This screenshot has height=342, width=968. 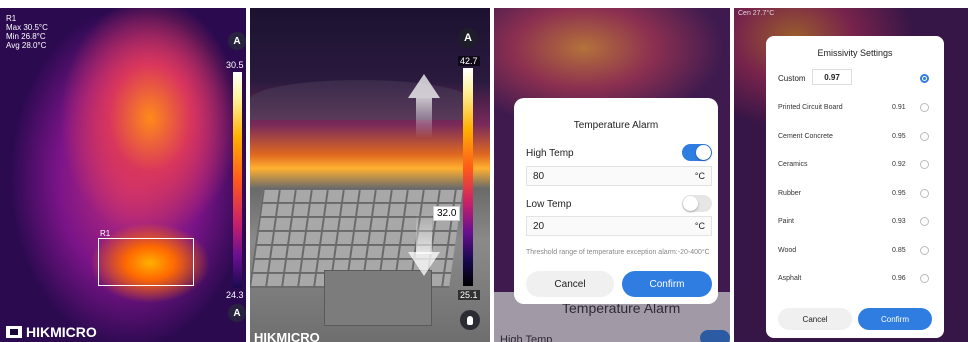 What do you see at coordinates (146, 262) in the screenshot?
I see `roi-rectangle` at bounding box center [146, 262].